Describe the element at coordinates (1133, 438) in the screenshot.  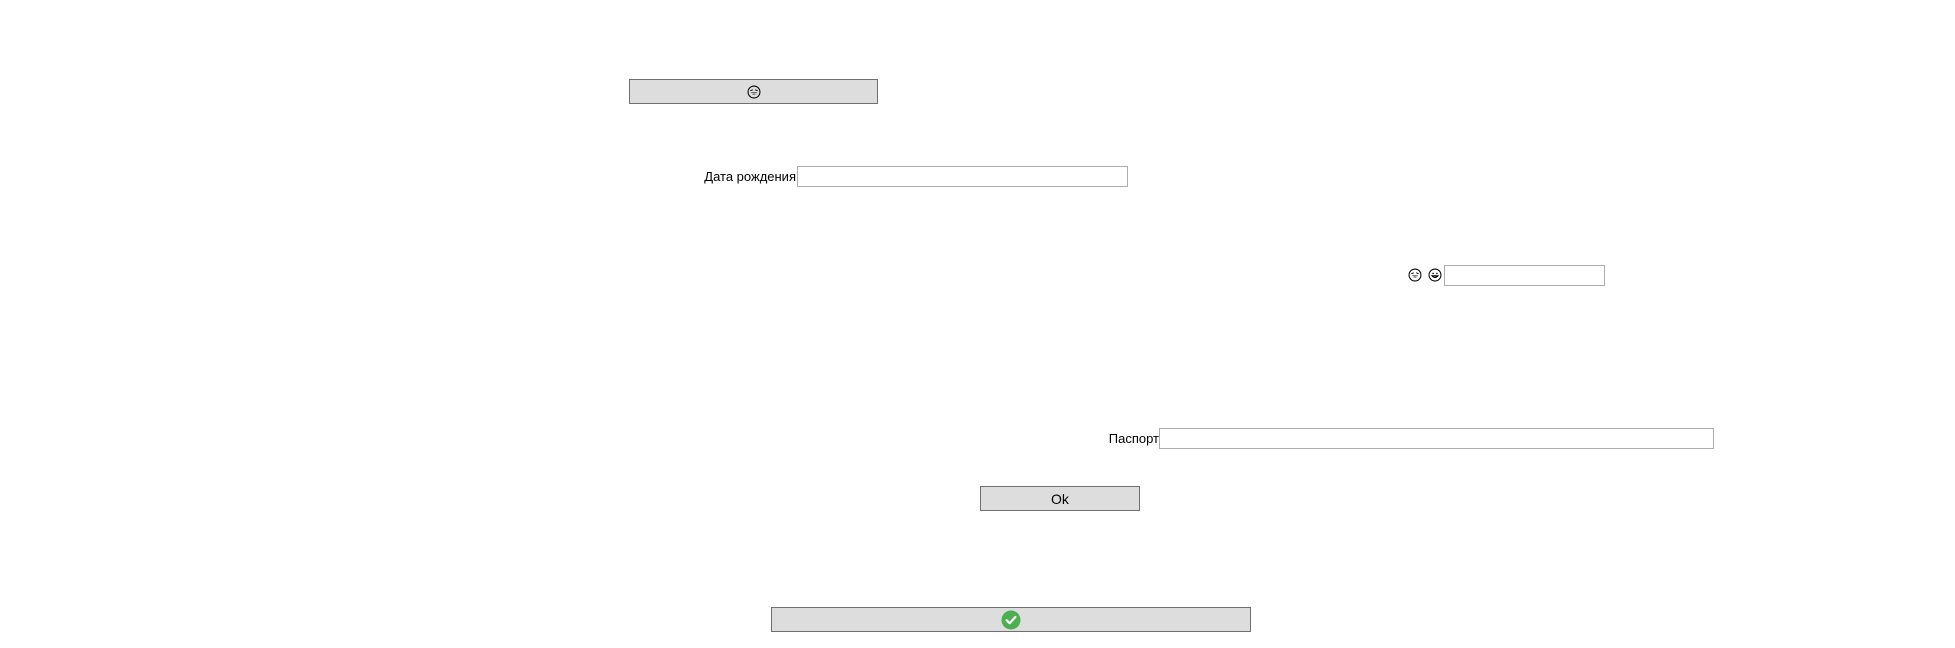
I see `passport-label: Паспорт` at that location.